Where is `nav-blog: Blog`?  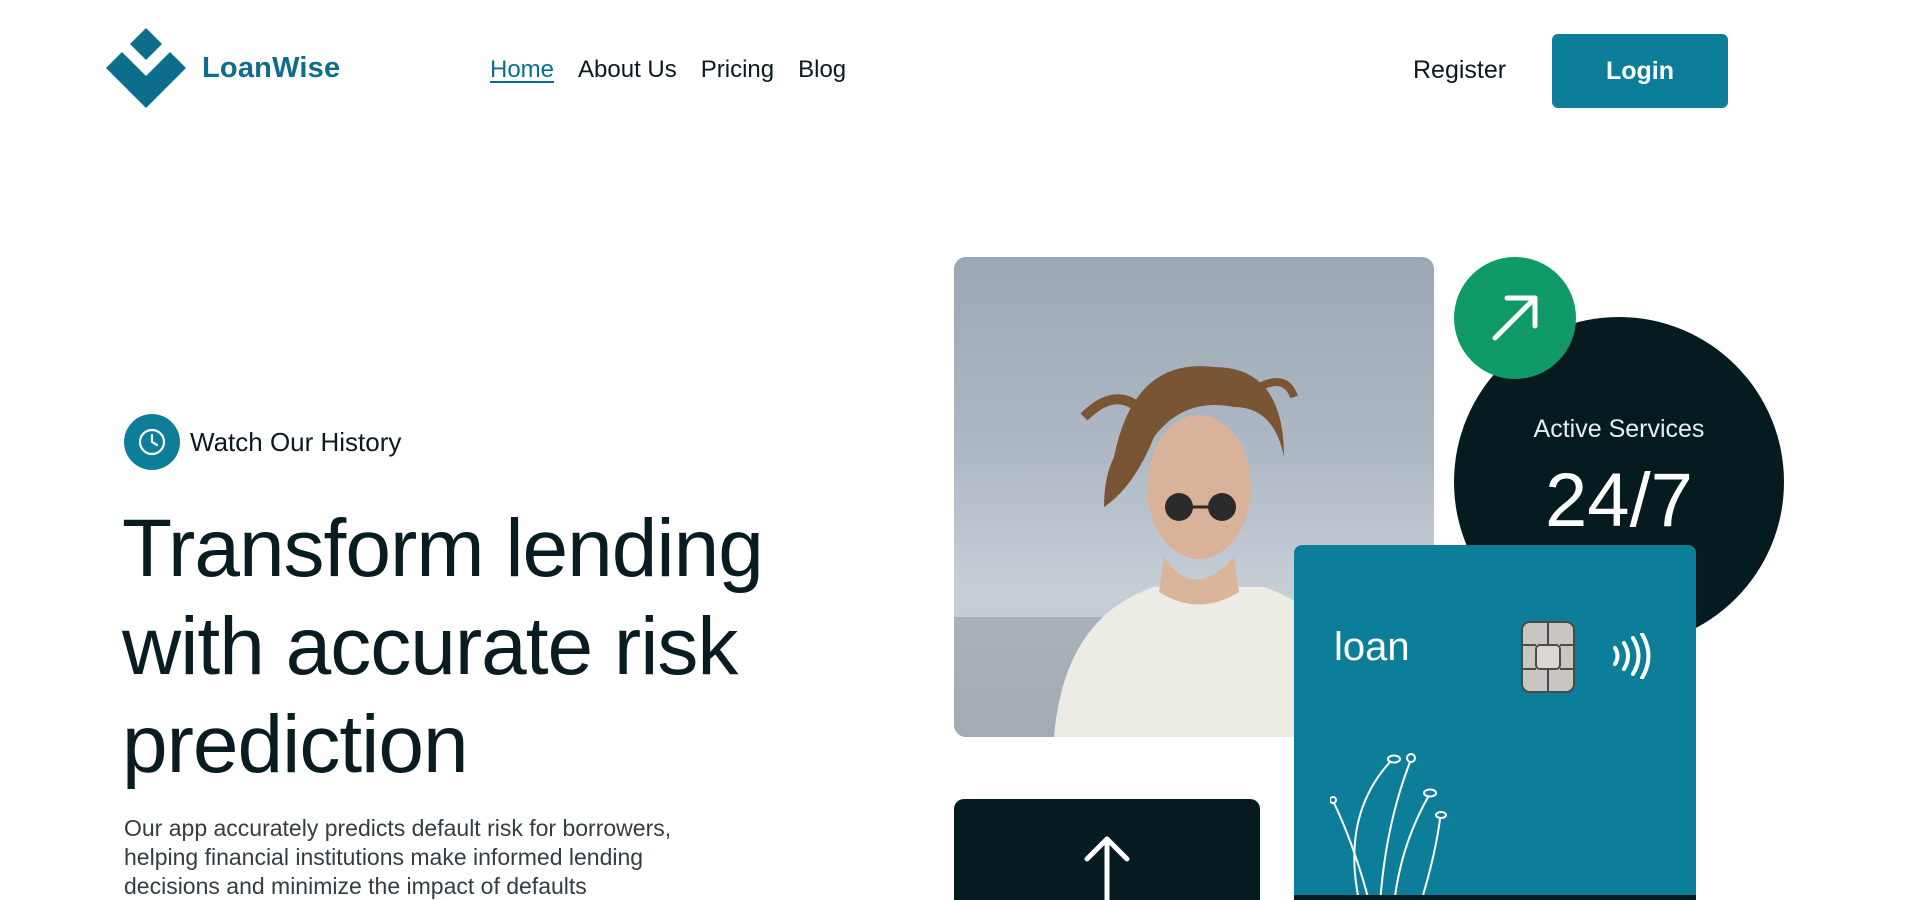 nav-blog: Blog is located at coordinates (822, 70).